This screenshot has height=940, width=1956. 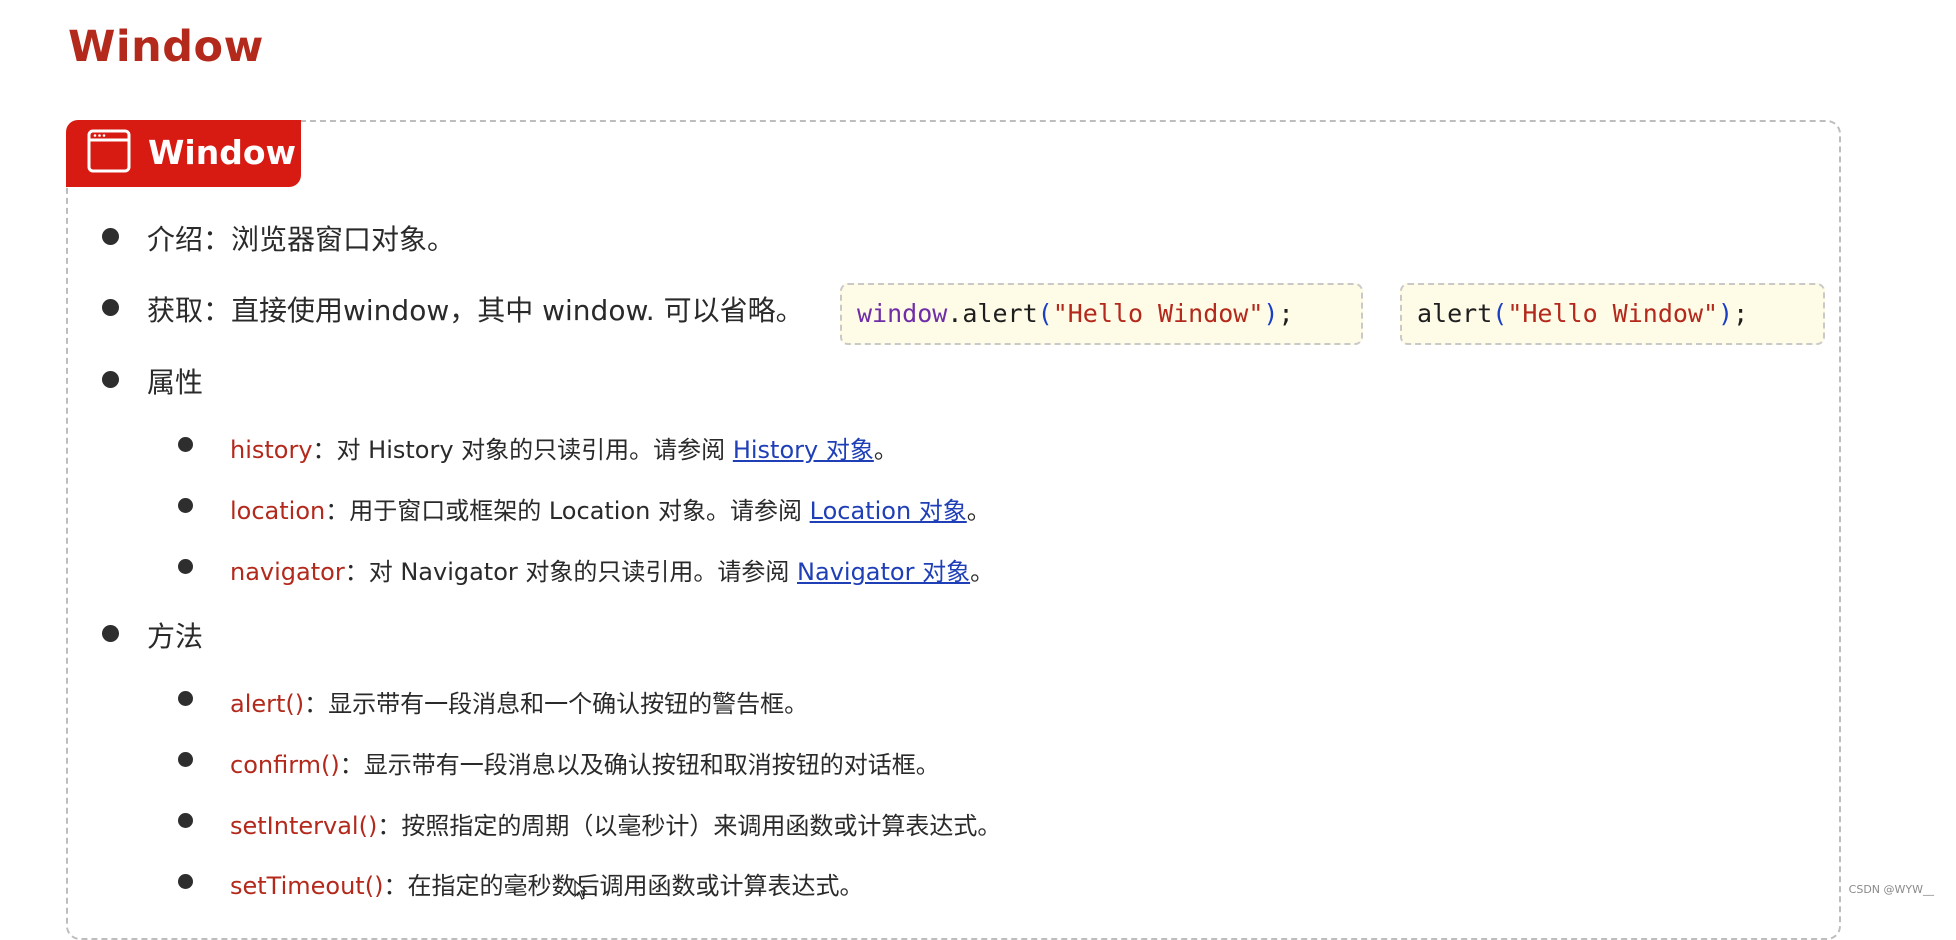 What do you see at coordinates (285, 765) in the screenshot?
I see `method-name: confirm()` at bounding box center [285, 765].